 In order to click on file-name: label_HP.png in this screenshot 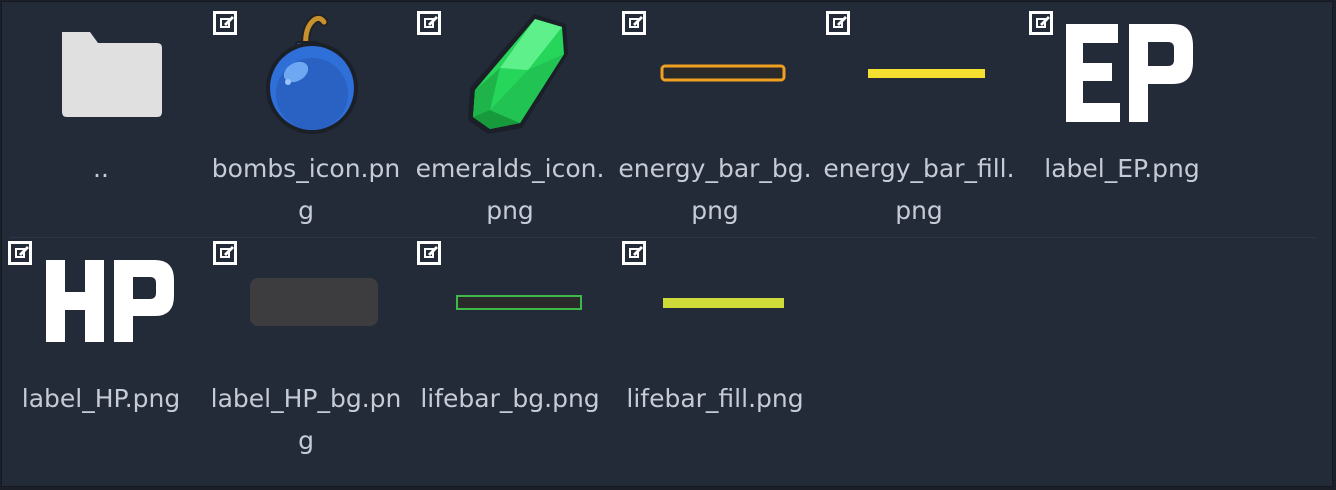, I will do `click(101, 398)`.